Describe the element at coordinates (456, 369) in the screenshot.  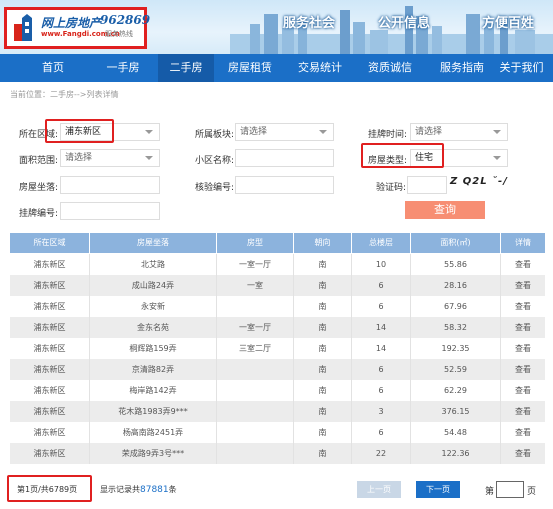
I see `cell-area: 52.59` at that location.